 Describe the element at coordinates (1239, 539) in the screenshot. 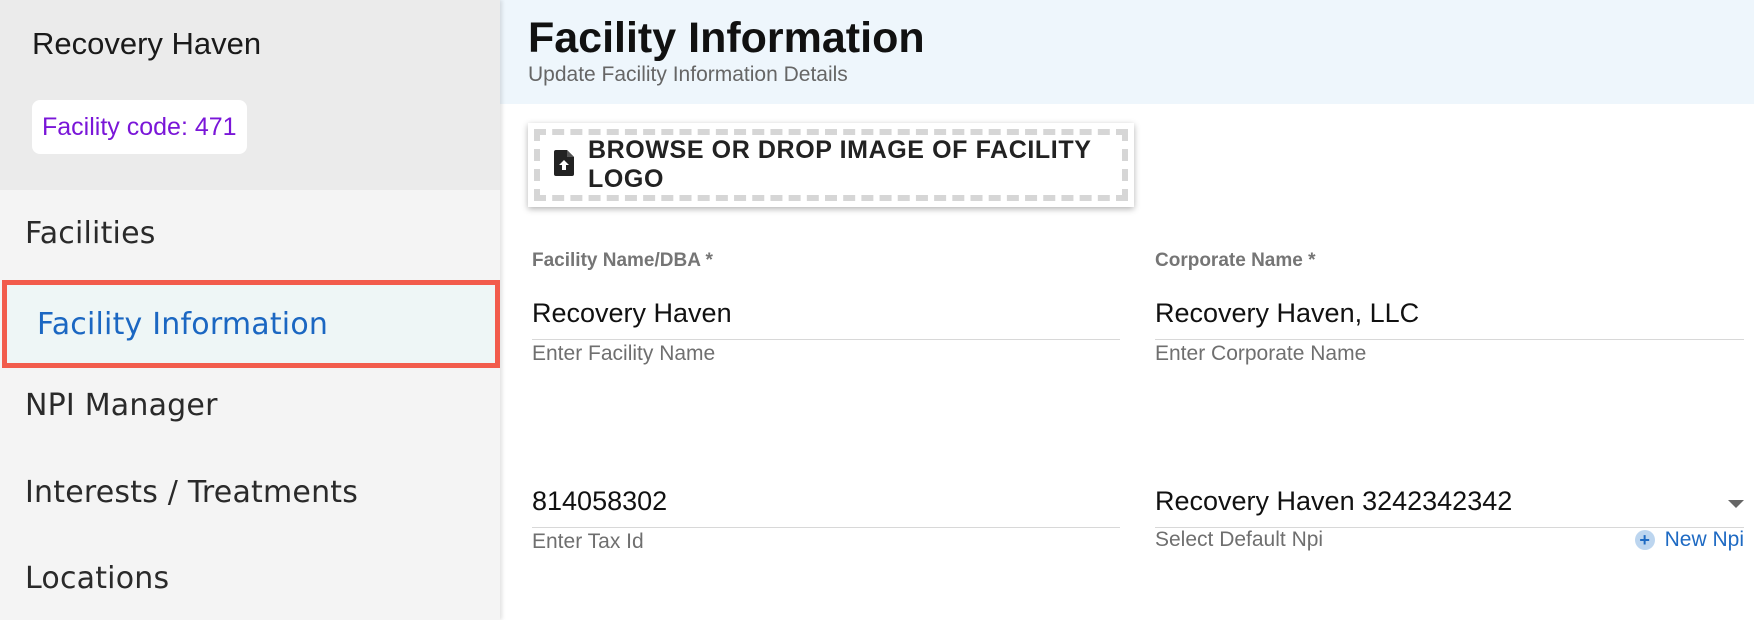

I see `default-npi-help: Select Default Npi` at that location.